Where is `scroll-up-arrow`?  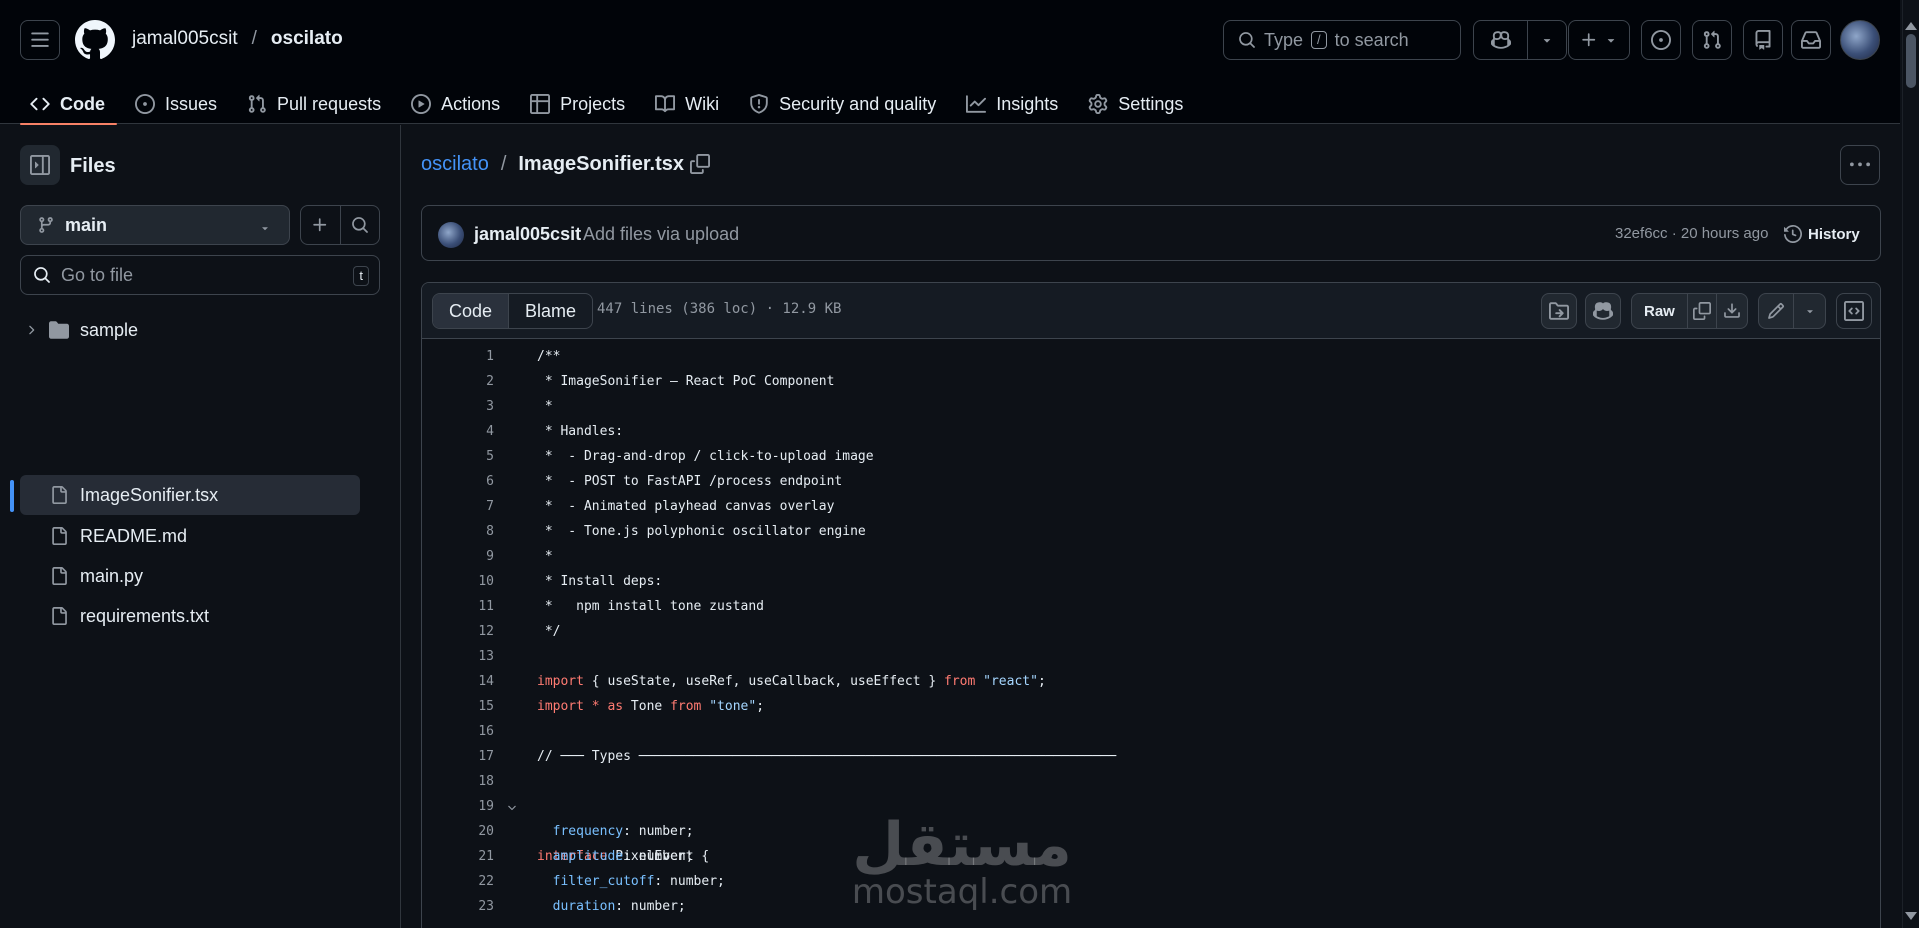 scroll-up-arrow is located at coordinates (1911, 26).